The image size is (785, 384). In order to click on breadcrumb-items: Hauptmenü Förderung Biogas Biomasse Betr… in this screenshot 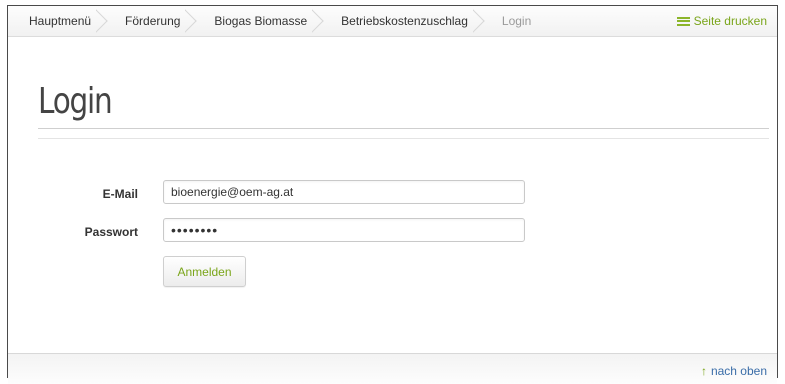, I will do `click(280, 21)`.